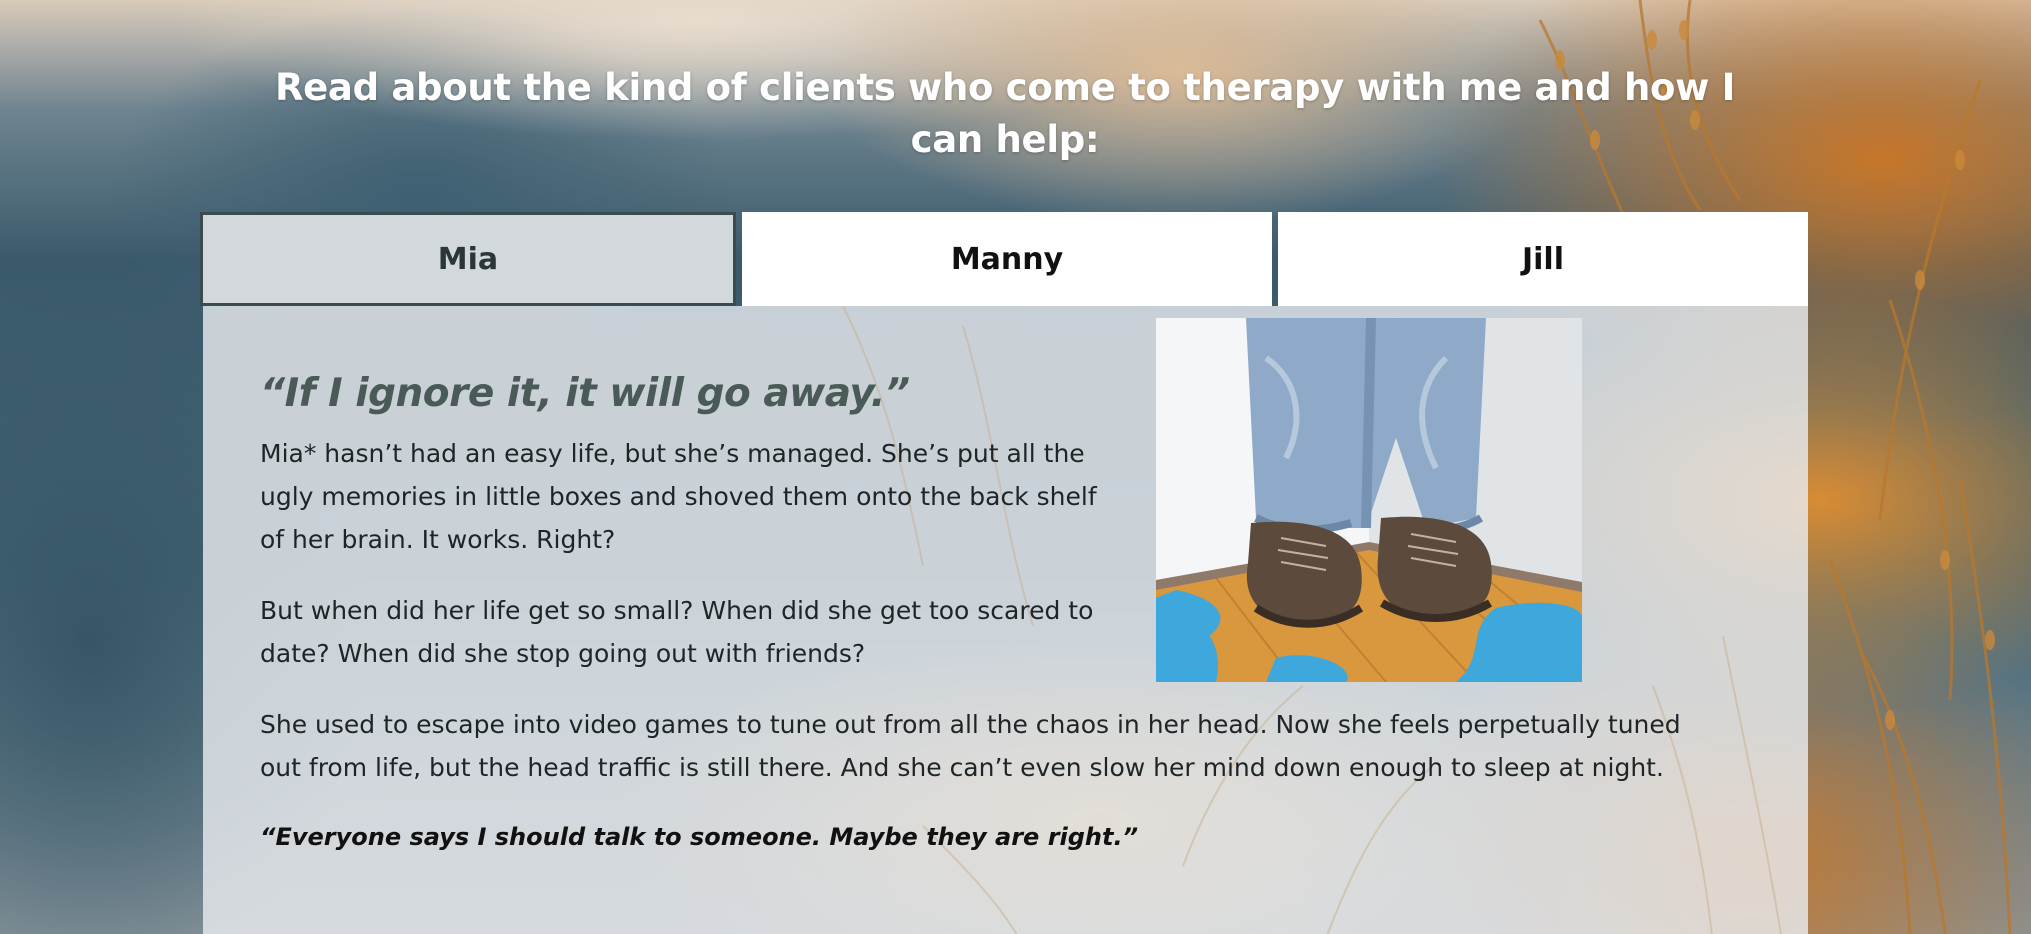 This screenshot has height=934, width=2031. What do you see at coordinates (1007, 259) in the screenshot?
I see `tab-manny: Manny` at bounding box center [1007, 259].